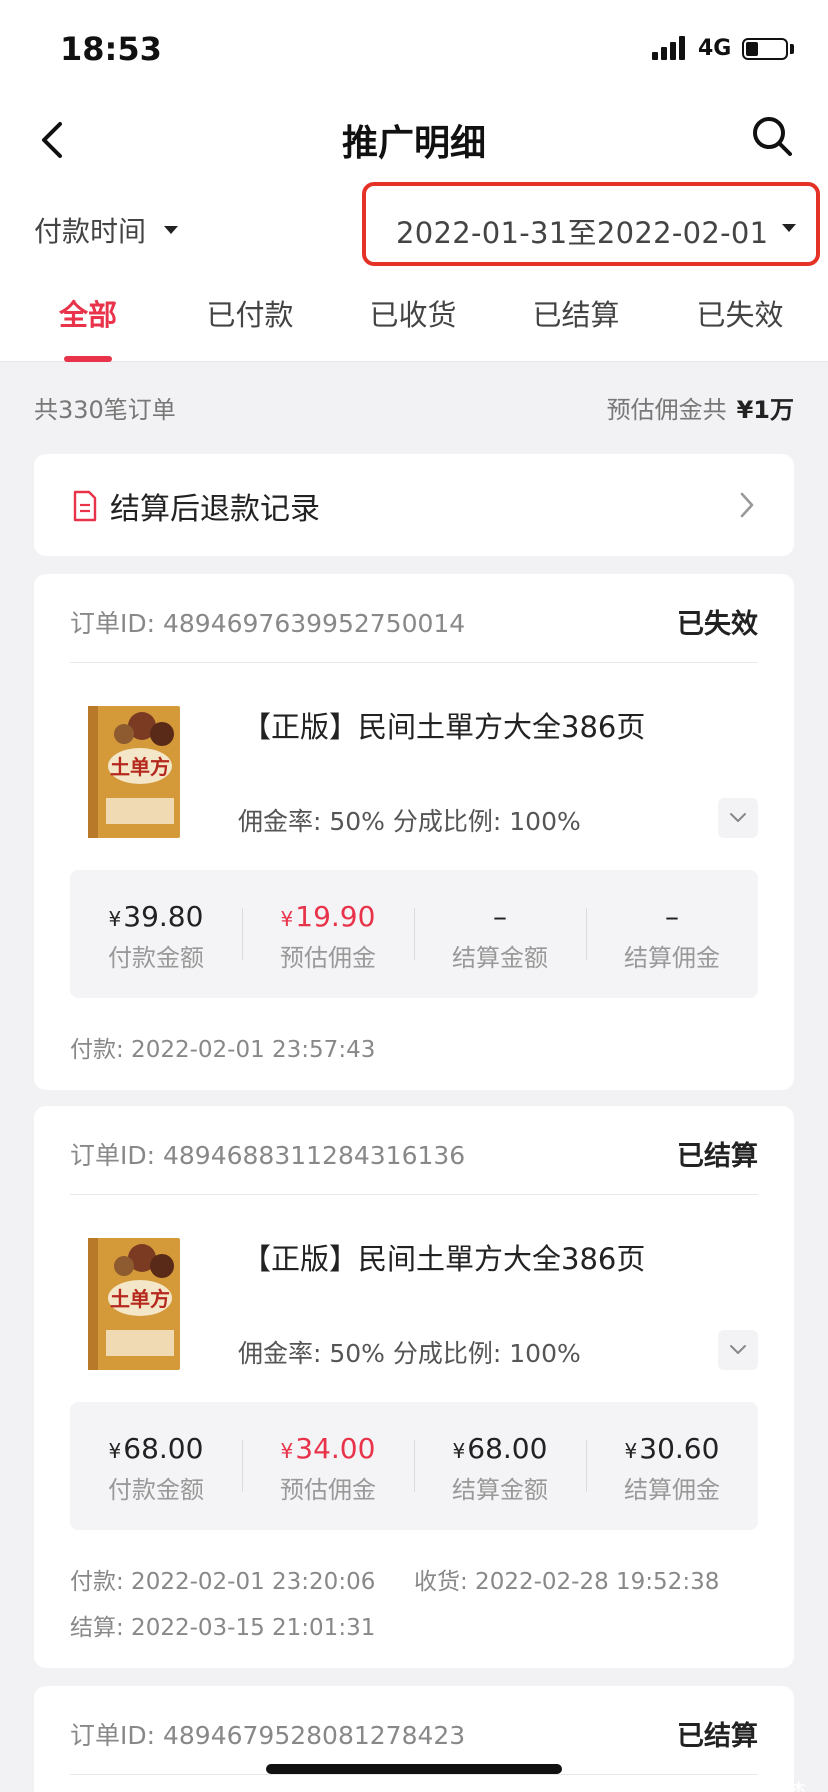 The width and height of the screenshot is (828, 1792). What do you see at coordinates (250, 313) in the screenshot?
I see `tab-paid: 已付款` at bounding box center [250, 313].